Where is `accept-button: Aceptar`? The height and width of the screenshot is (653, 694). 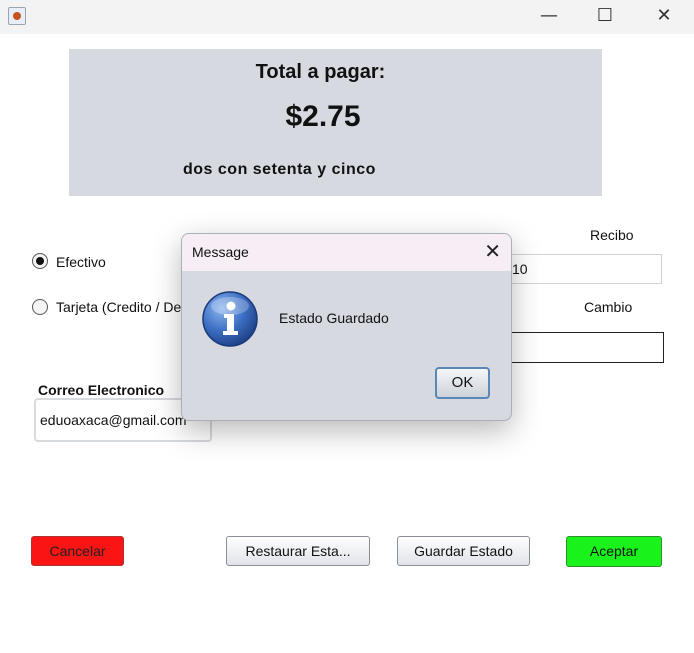 accept-button: Aceptar is located at coordinates (614, 551).